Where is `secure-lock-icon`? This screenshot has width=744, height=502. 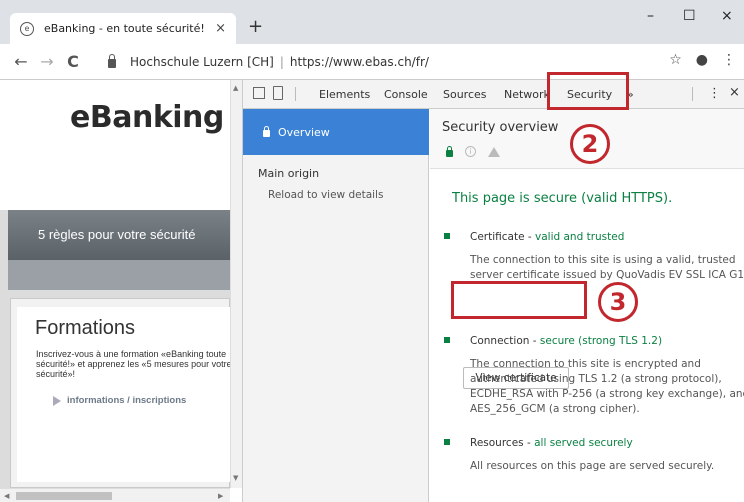 secure-lock-icon is located at coordinates (449, 151).